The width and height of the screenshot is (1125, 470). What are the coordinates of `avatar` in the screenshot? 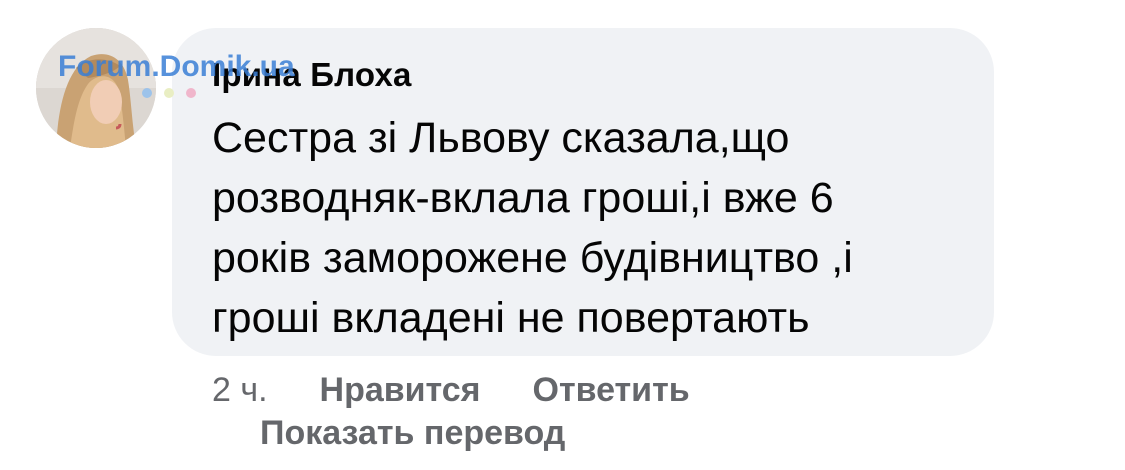 It's located at (96, 88).